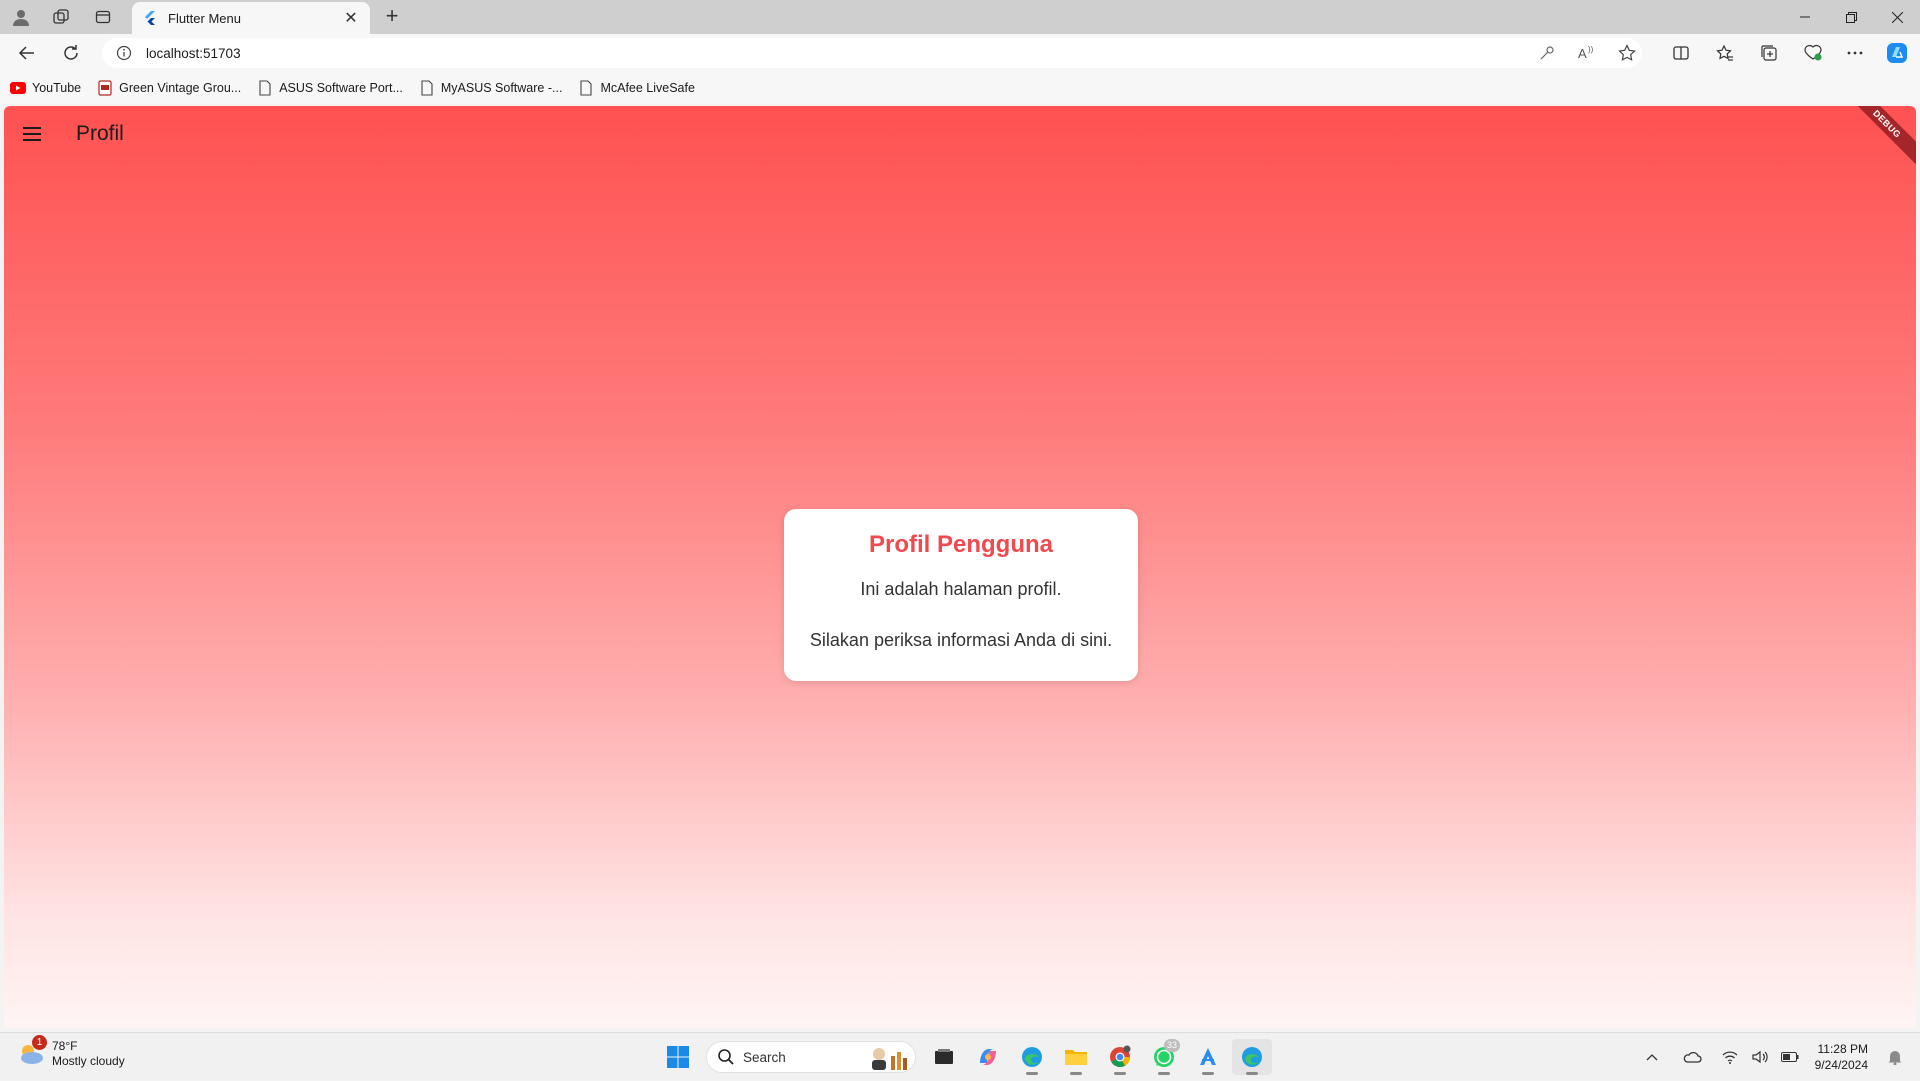 The image size is (1920, 1081). What do you see at coordinates (103, 17) in the screenshot?
I see `tab-actions-icon` at bounding box center [103, 17].